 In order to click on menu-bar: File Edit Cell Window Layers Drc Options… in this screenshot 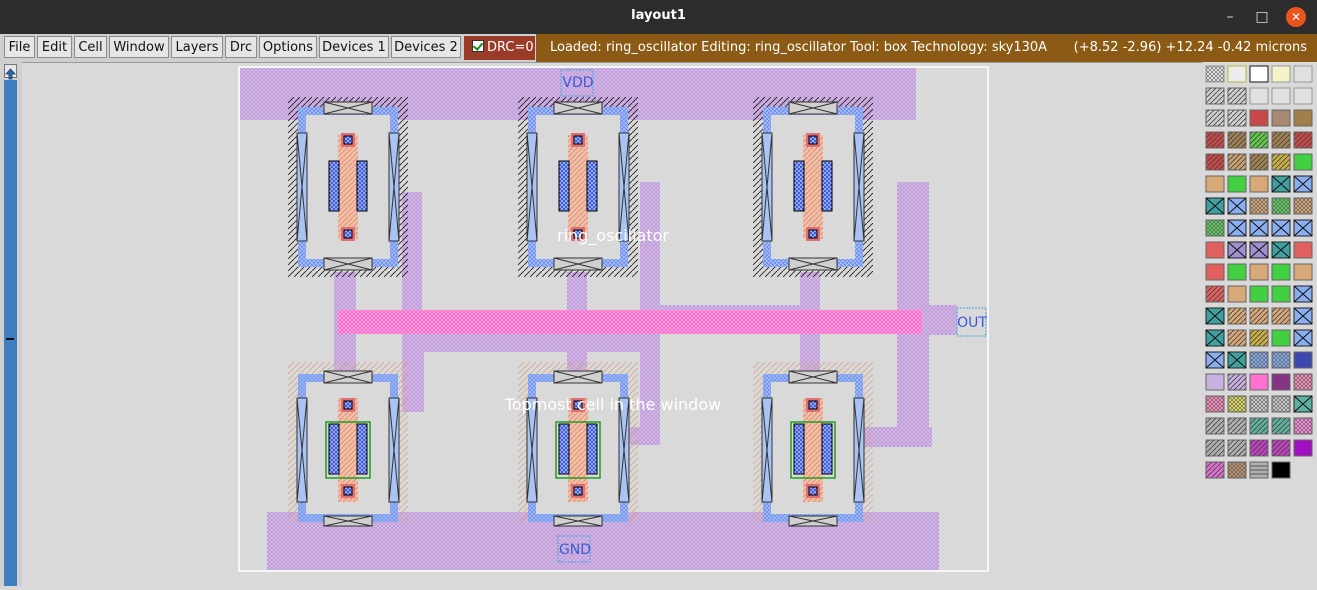, I will do `click(658, 48)`.